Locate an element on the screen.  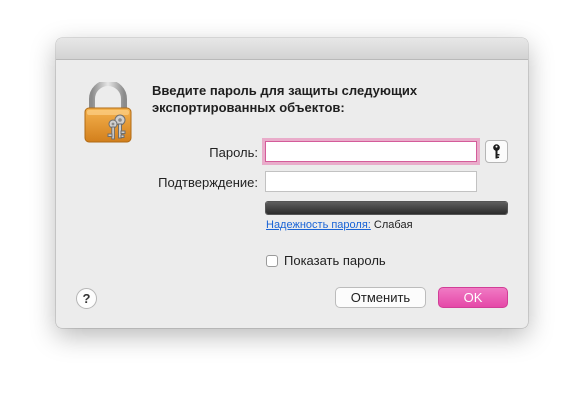
lock-with-keys-icon is located at coordinates (108, 112).